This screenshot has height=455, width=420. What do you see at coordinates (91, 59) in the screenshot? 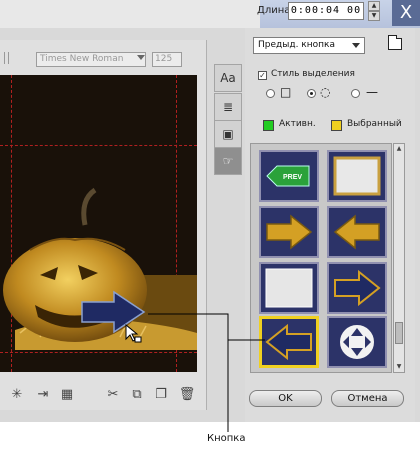
I see `font-select: Times New Roman` at bounding box center [91, 59].